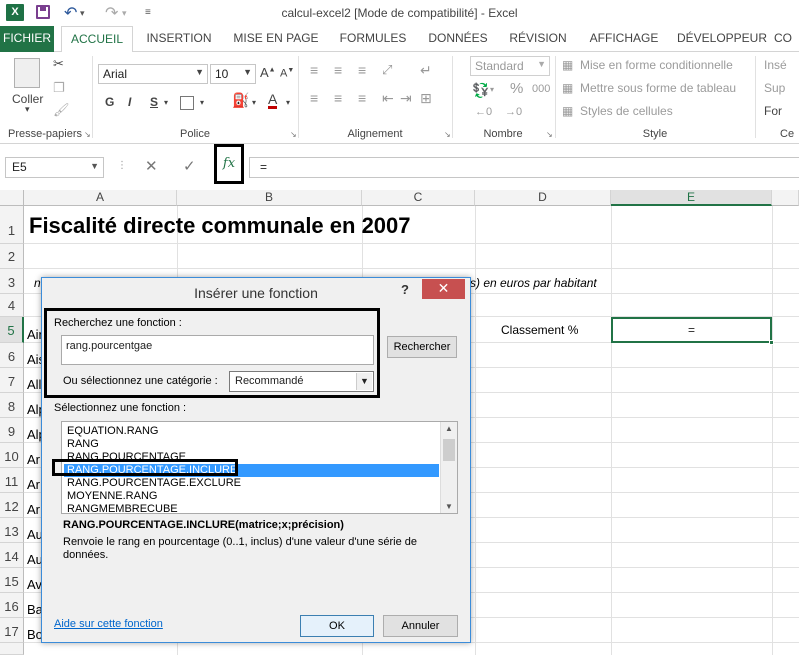 This screenshot has width=799, height=655. I want to click on enter-icon: ✓, so click(189, 166).